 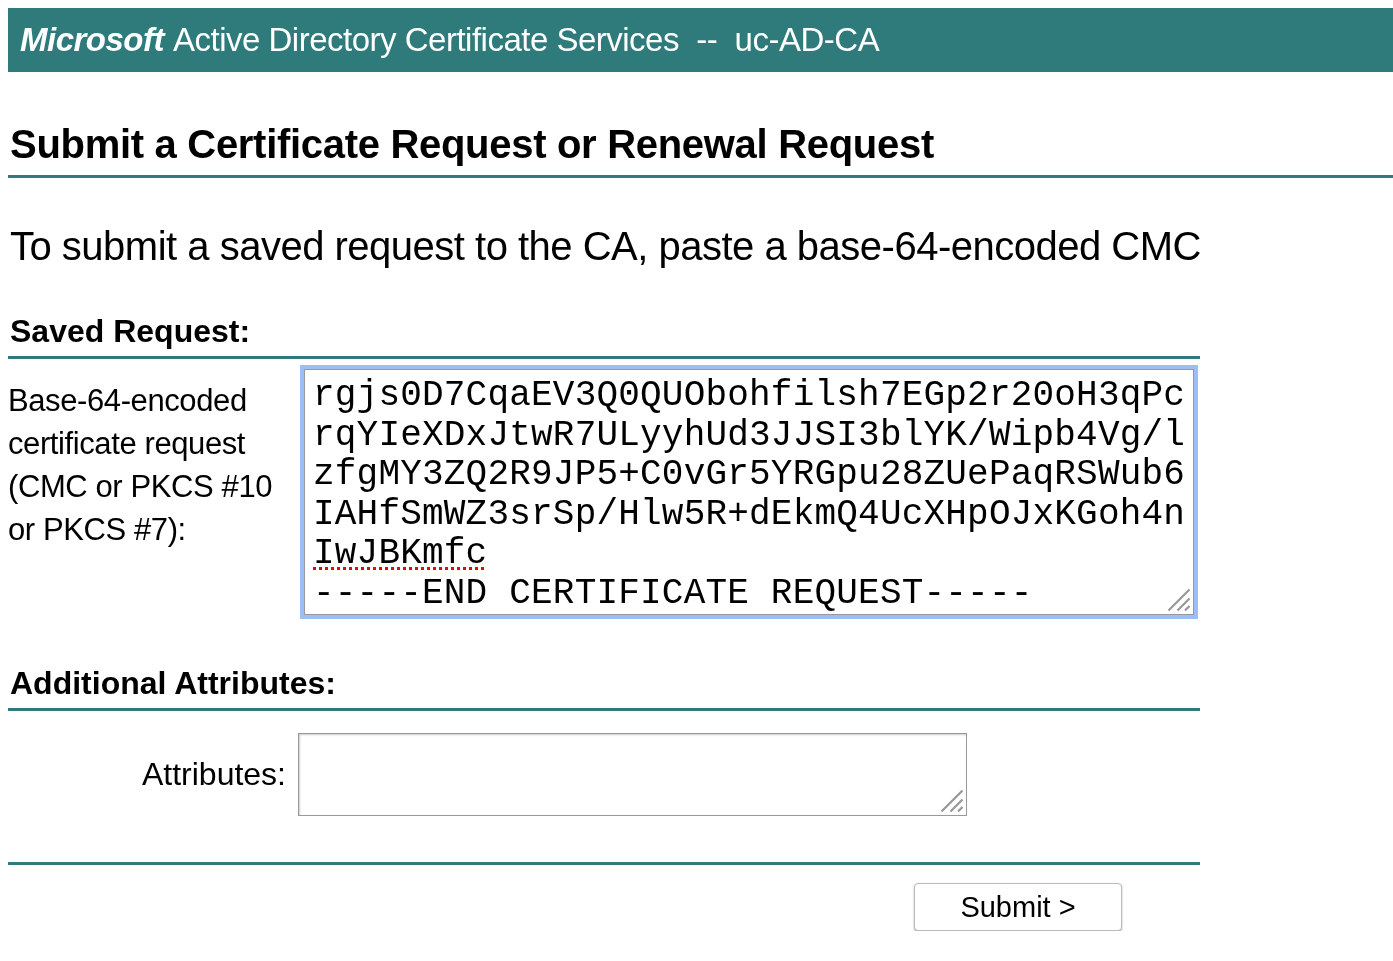 What do you see at coordinates (472, 144) in the screenshot?
I see `page-heading: Submit a Certificate Request or Renewal Request` at bounding box center [472, 144].